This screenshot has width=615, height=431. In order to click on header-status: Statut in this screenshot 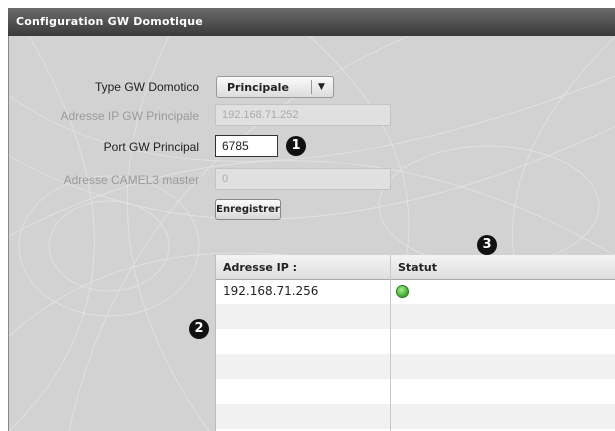, I will do `click(417, 267)`.